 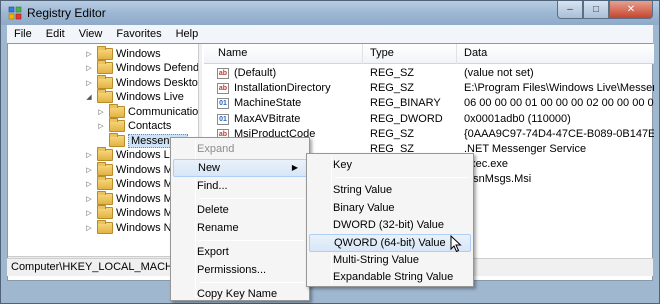 I want to click on menu-bar: File Edit View Favorites Help, so click(x=330, y=34).